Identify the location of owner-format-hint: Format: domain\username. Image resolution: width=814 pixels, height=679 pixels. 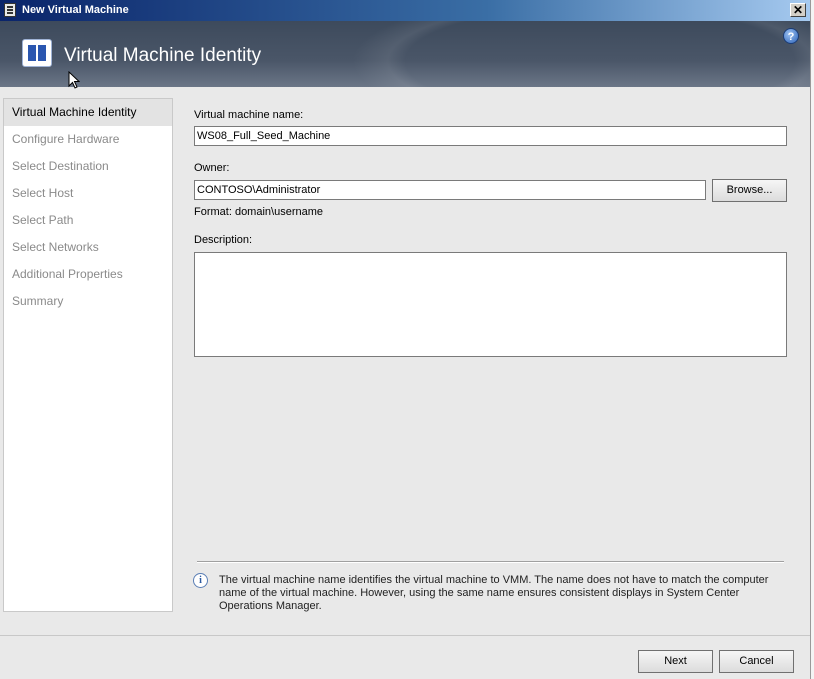
(258, 212).